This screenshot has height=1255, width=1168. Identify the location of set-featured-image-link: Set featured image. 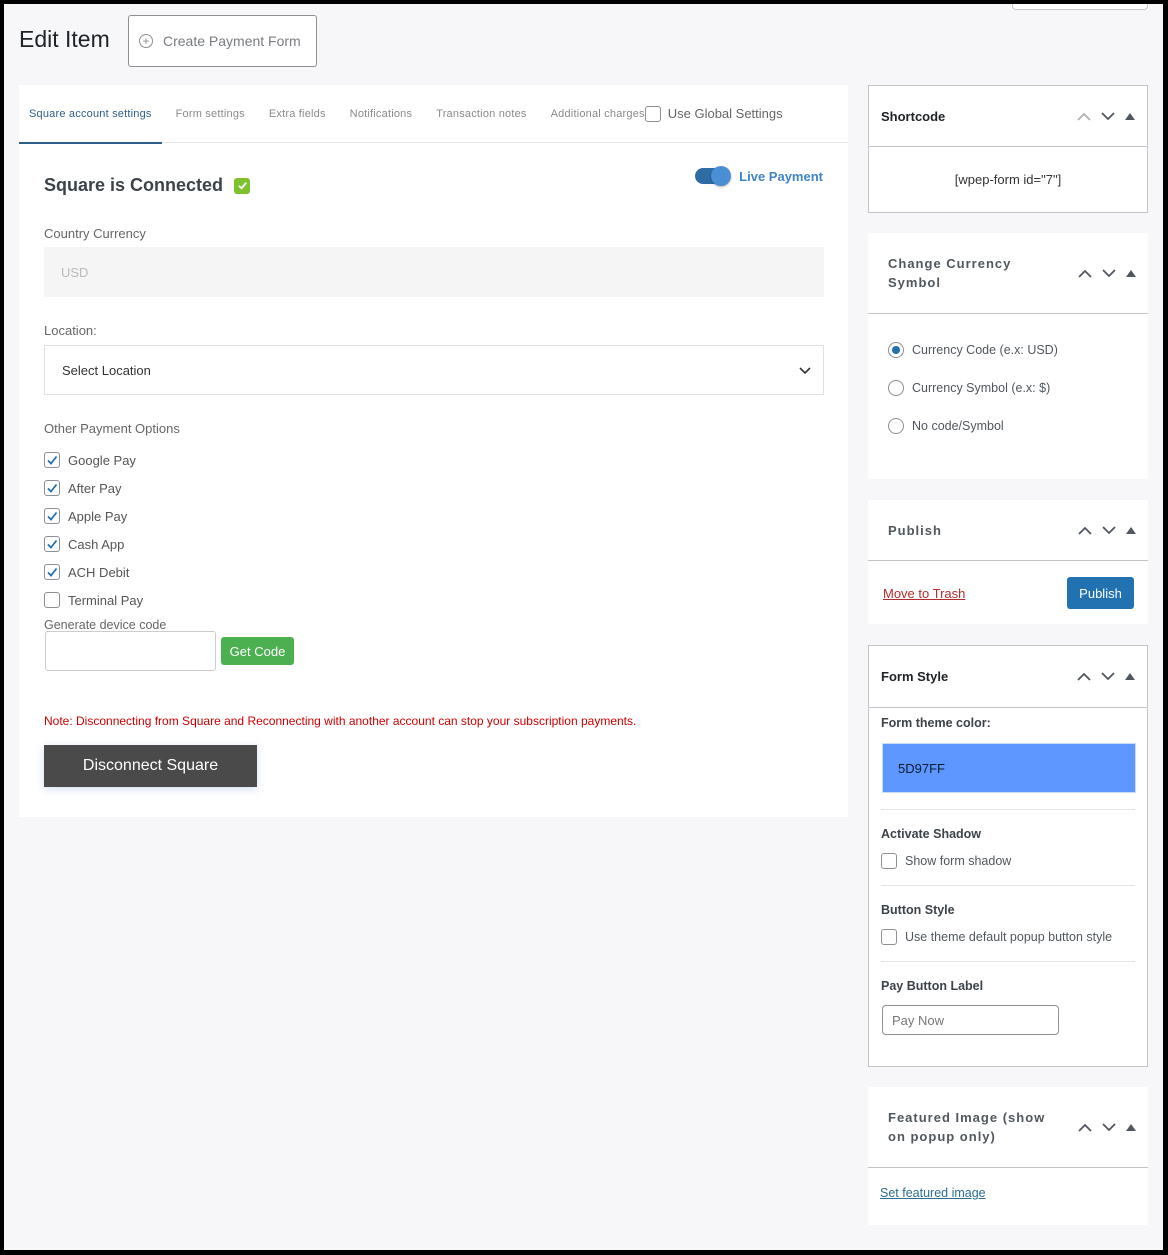
(933, 1193).